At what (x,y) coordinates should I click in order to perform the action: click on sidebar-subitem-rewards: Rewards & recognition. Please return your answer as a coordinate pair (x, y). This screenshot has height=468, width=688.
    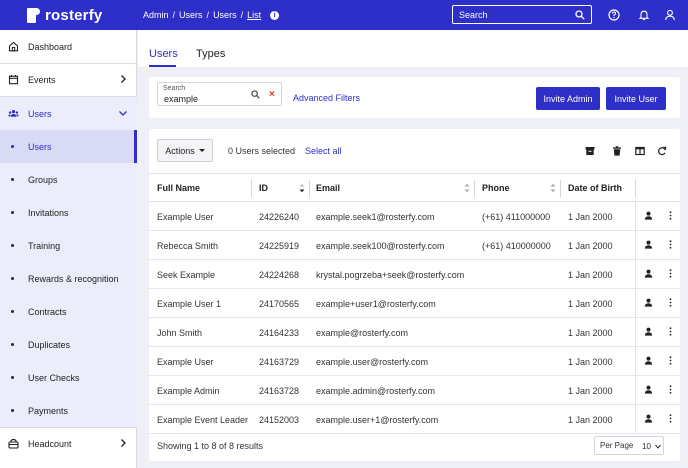
    Looking at the image, I should click on (68, 278).